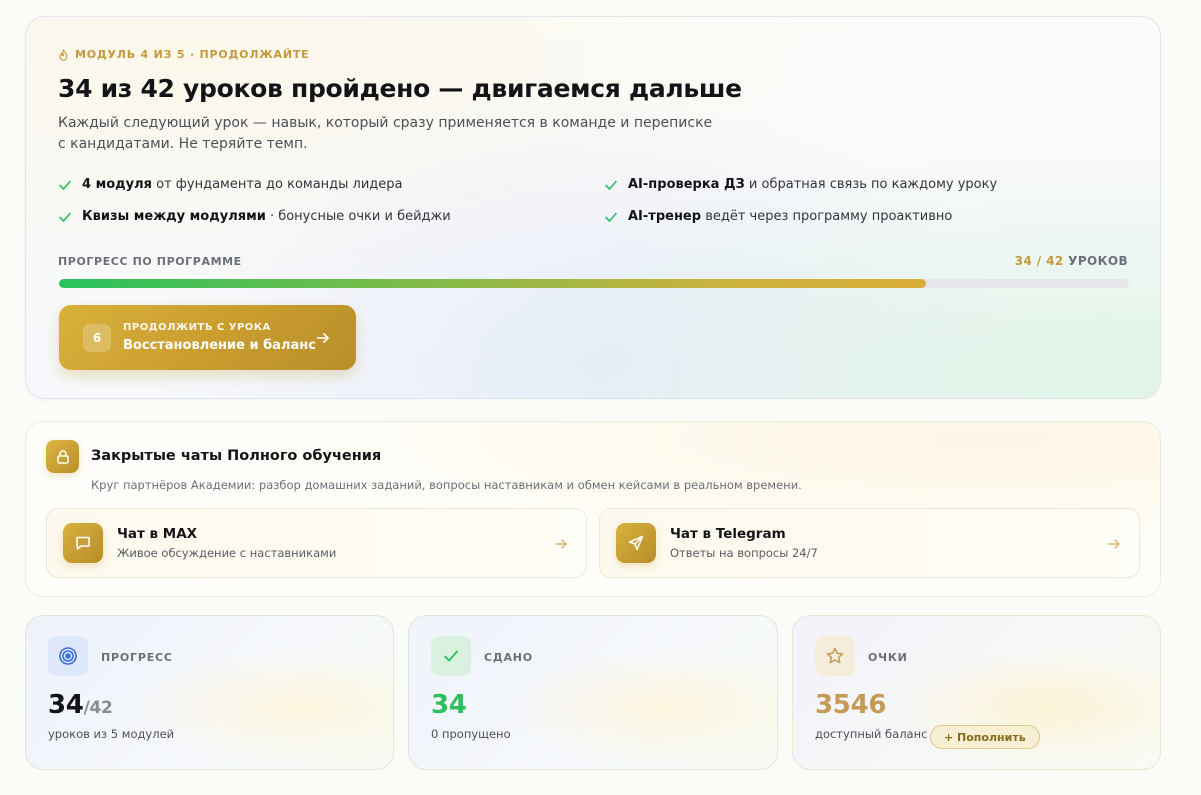 The image size is (1201, 795). I want to click on flame-icon, so click(63, 54).